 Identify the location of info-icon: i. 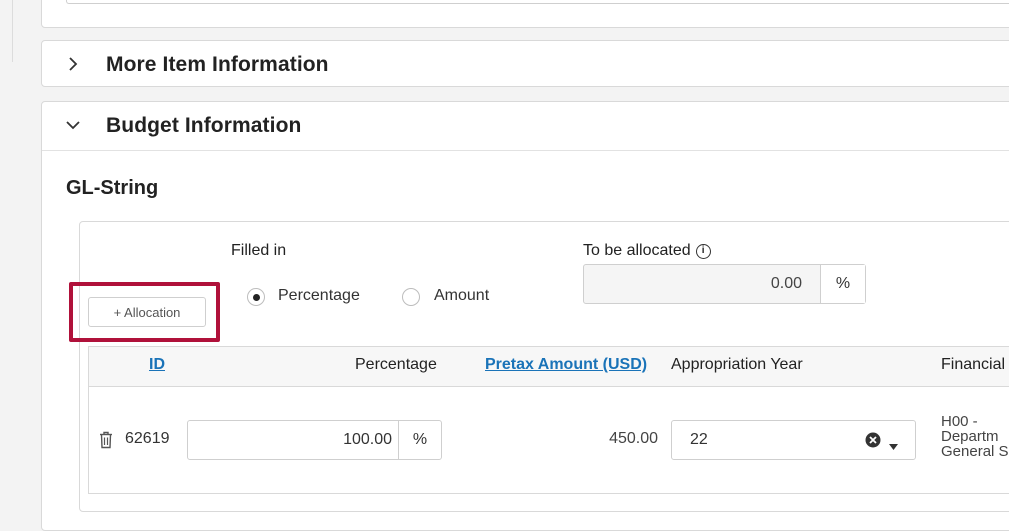
(703, 251).